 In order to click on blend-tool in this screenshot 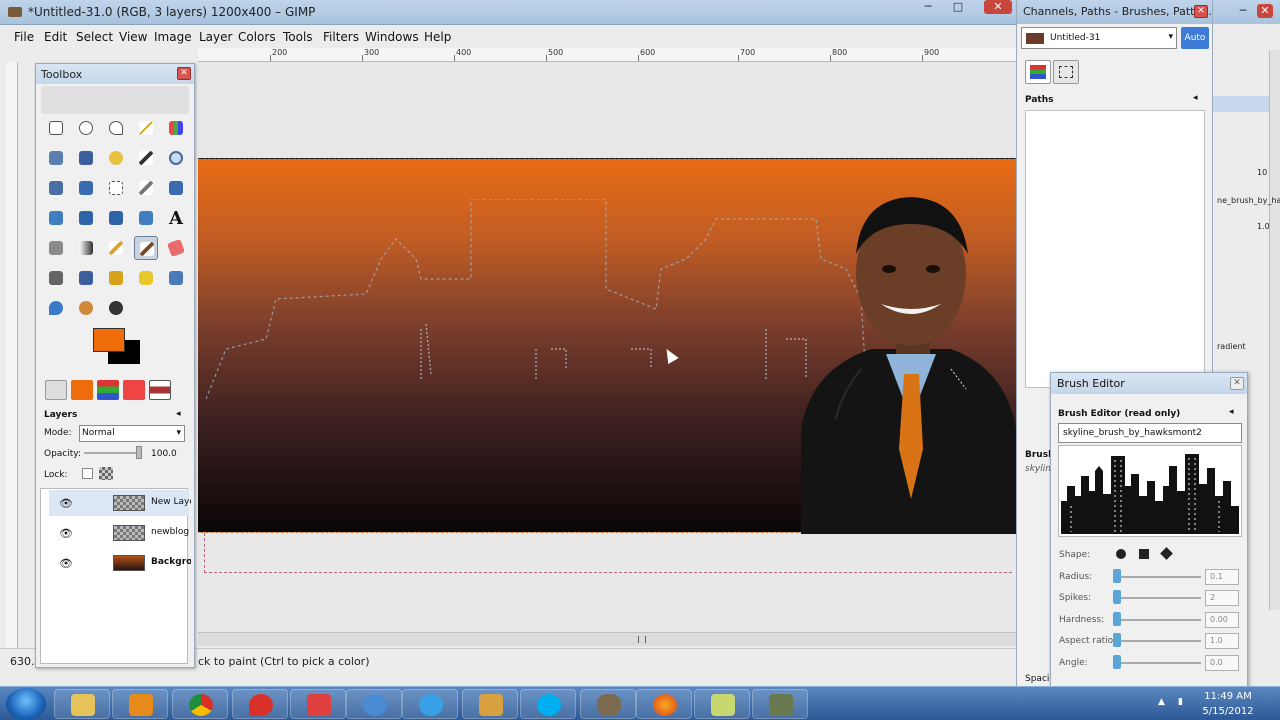, I will do `click(86, 248)`.